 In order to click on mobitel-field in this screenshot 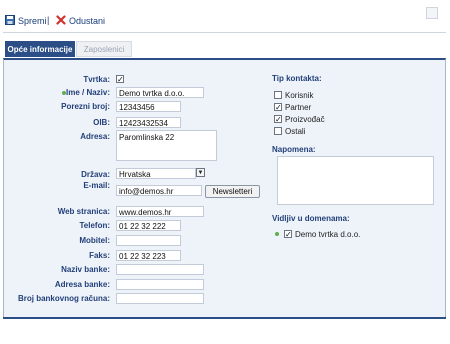, I will do `click(148, 240)`.